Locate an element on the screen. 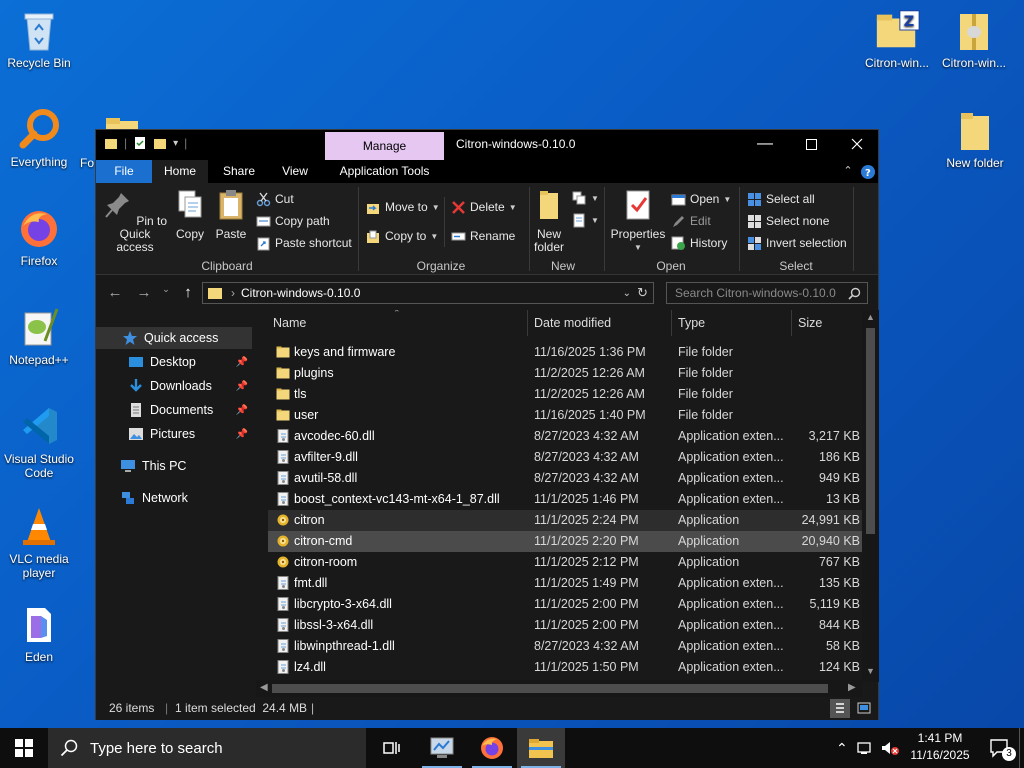 The width and height of the screenshot is (1024, 768). invert-selection-button: Invert selection is located at coordinates (797, 243).